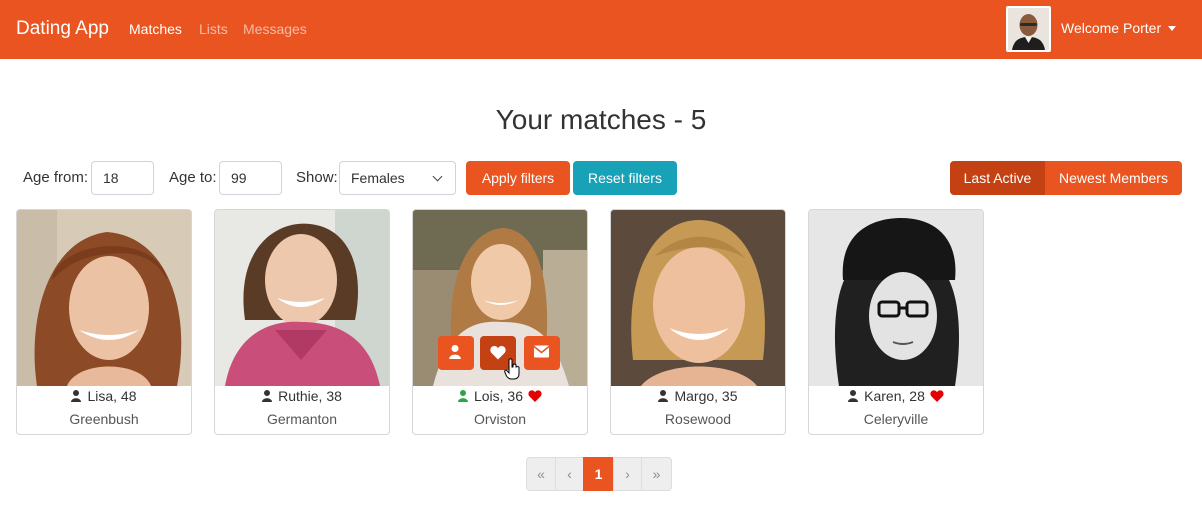  I want to click on member-card: Margo, 35 Rosewood, so click(698, 322).